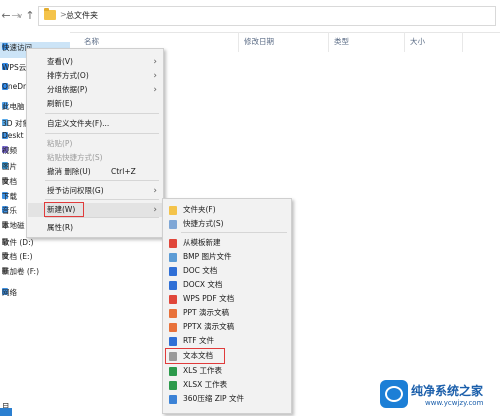 The image size is (500, 416). What do you see at coordinates (227, 243) in the screenshot?
I see `submenu-item: 从模板新建` at bounding box center [227, 243].